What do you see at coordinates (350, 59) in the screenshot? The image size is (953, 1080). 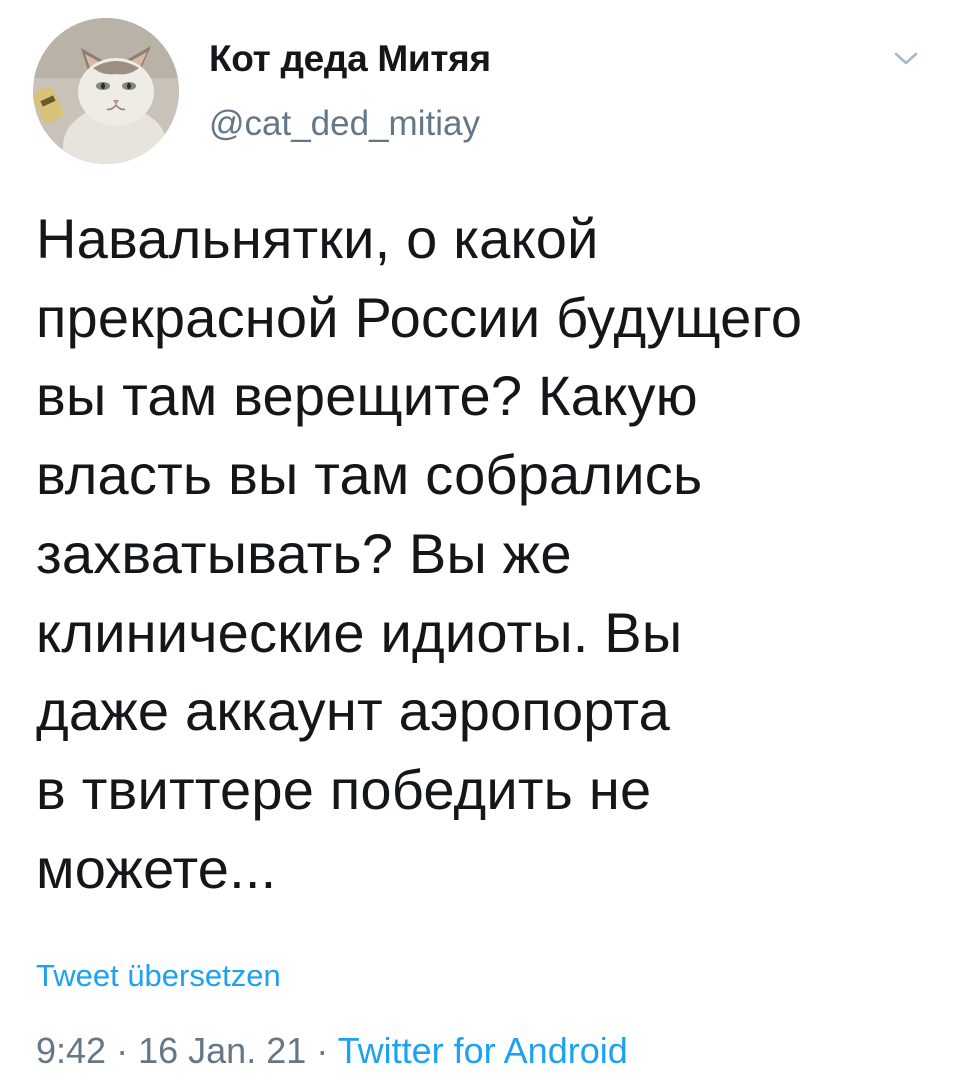 I see `author-display-name: Кот деда Митяя` at bounding box center [350, 59].